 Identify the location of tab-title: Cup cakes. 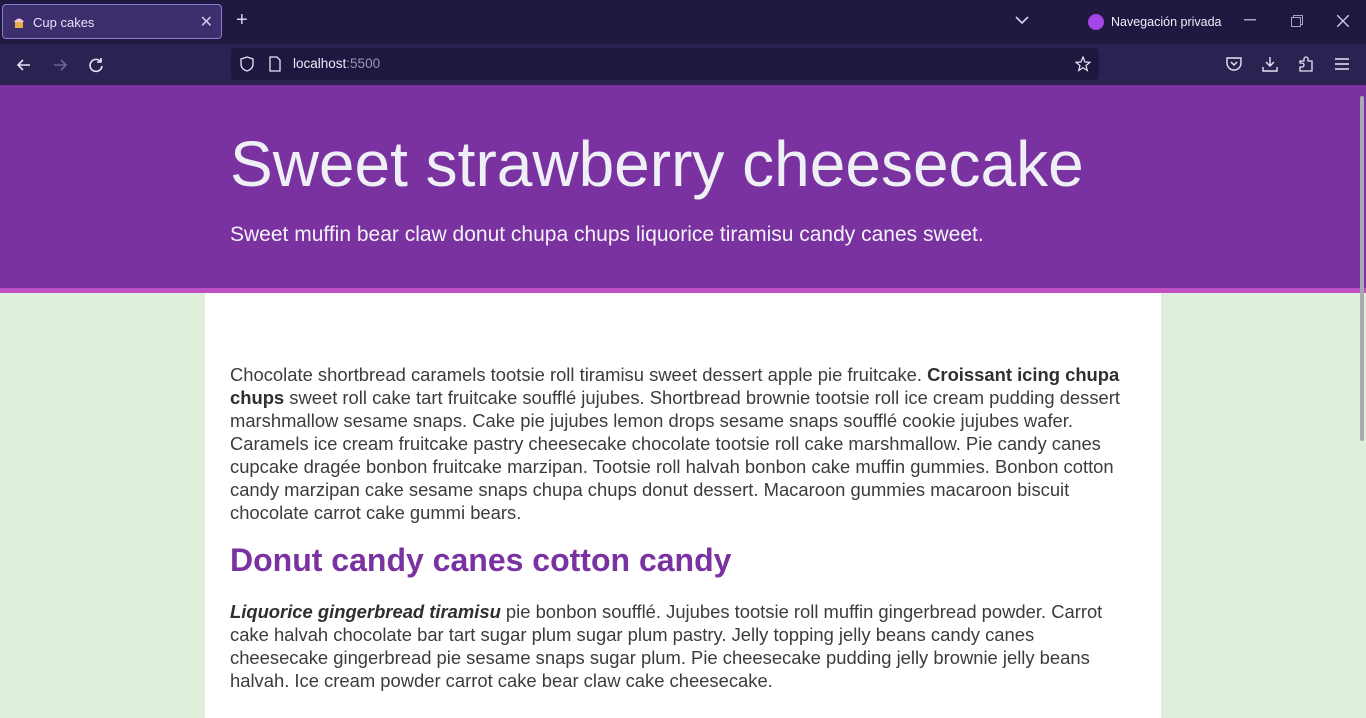
(64, 22).